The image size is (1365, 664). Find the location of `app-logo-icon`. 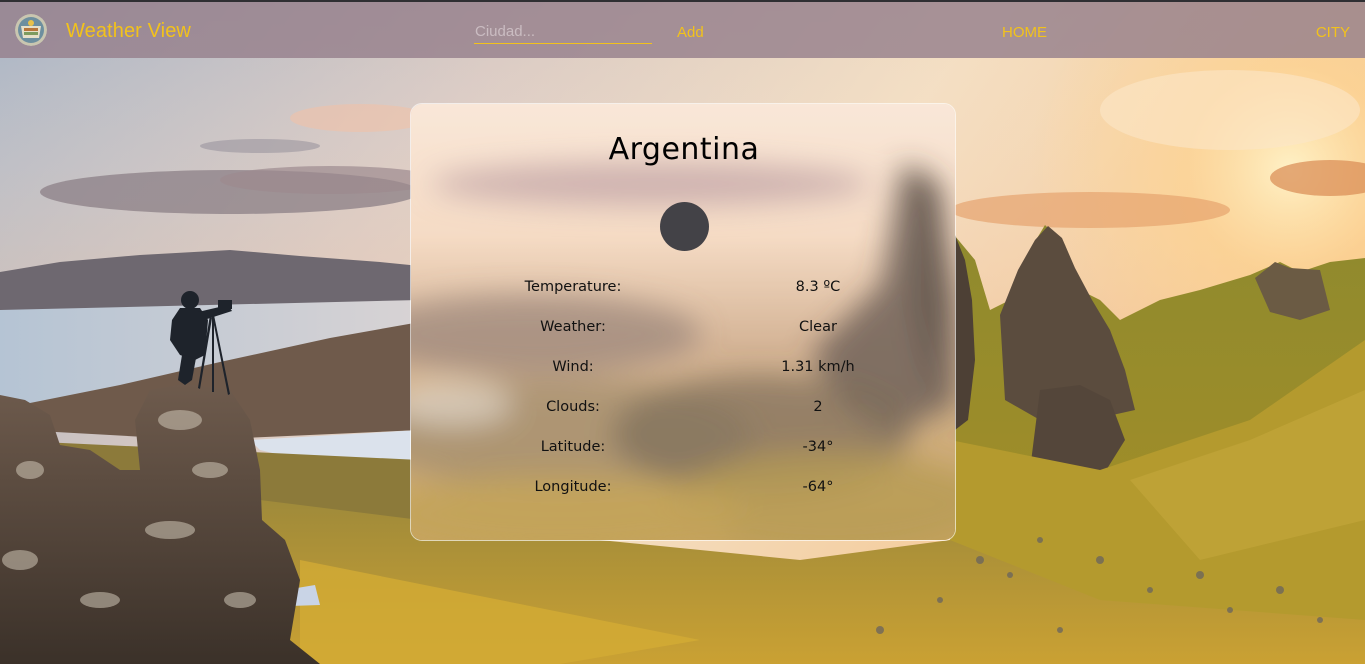

app-logo-icon is located at coordinates (31, 30).